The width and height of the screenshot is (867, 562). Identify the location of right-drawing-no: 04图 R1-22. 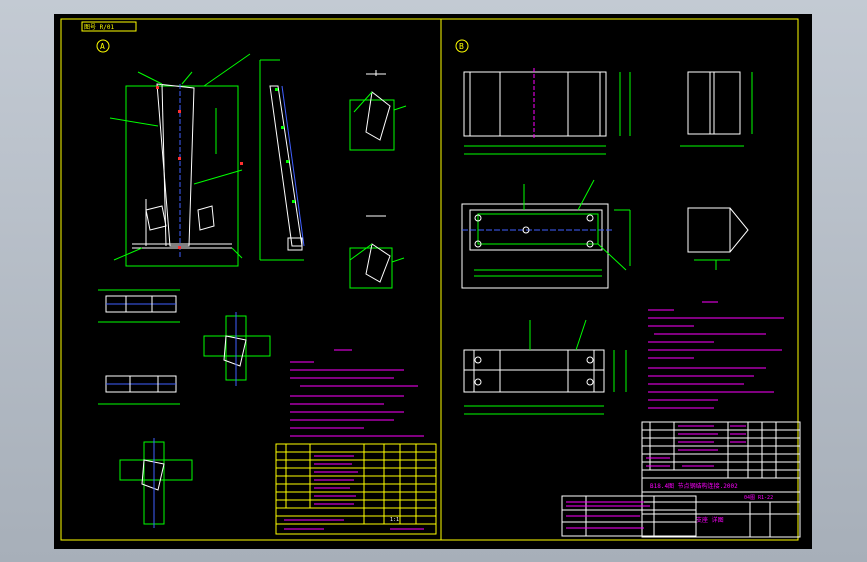
(758, 498).